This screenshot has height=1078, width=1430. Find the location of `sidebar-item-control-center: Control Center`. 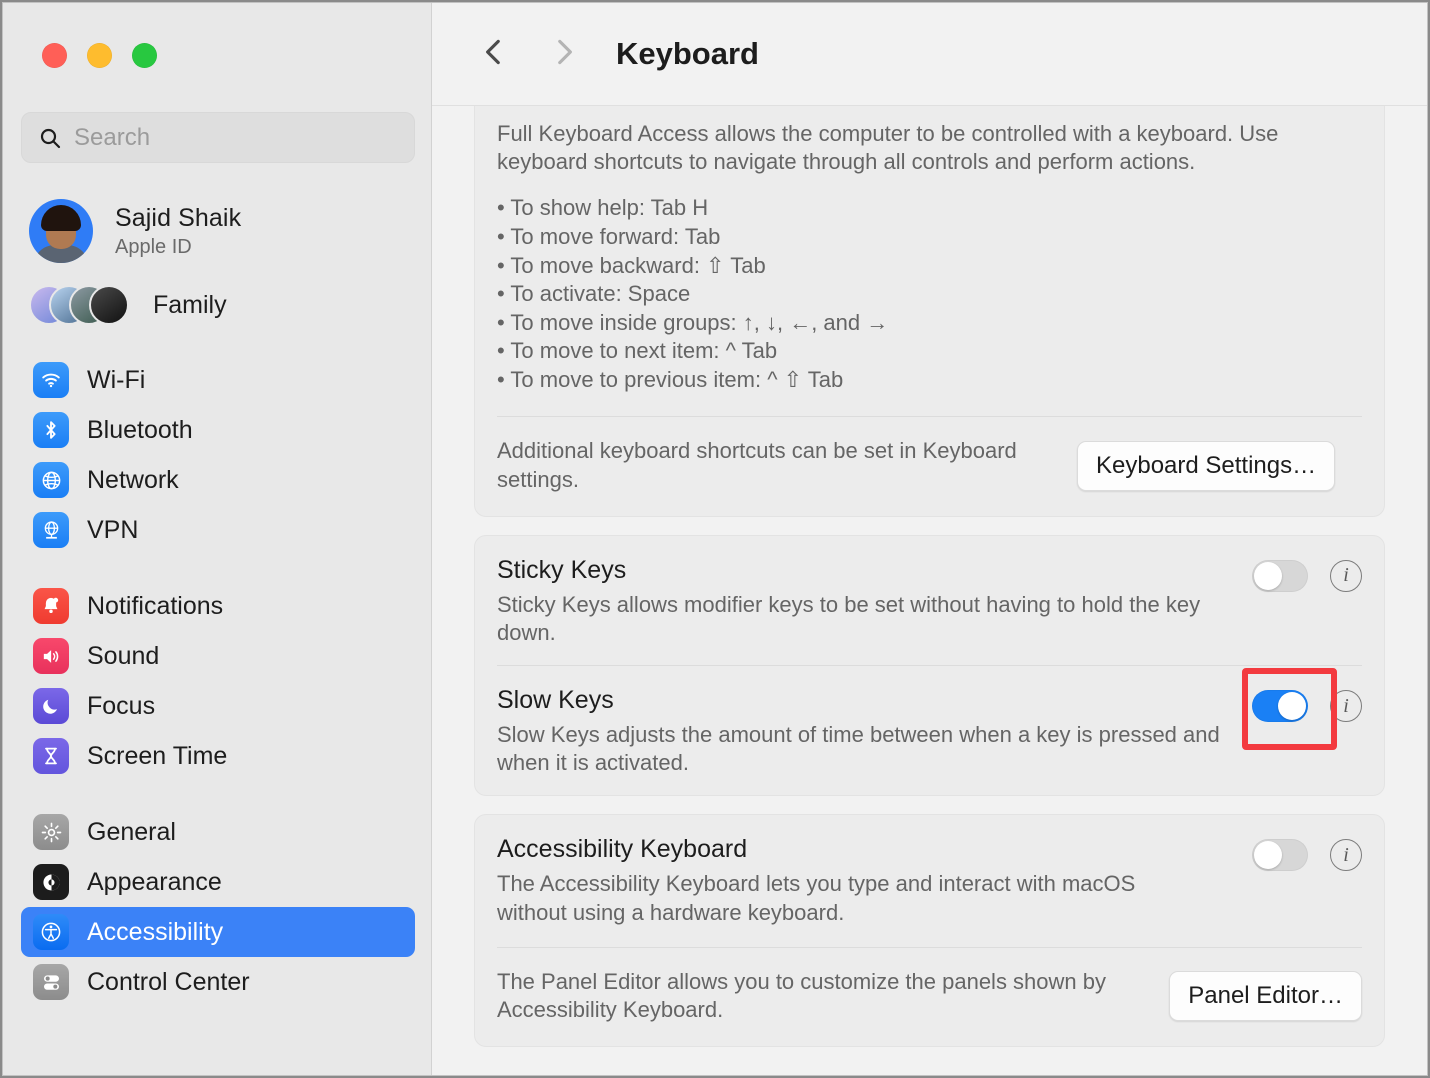

sidebar-item-control-center: Control Center is located at coordinates (218, 982).